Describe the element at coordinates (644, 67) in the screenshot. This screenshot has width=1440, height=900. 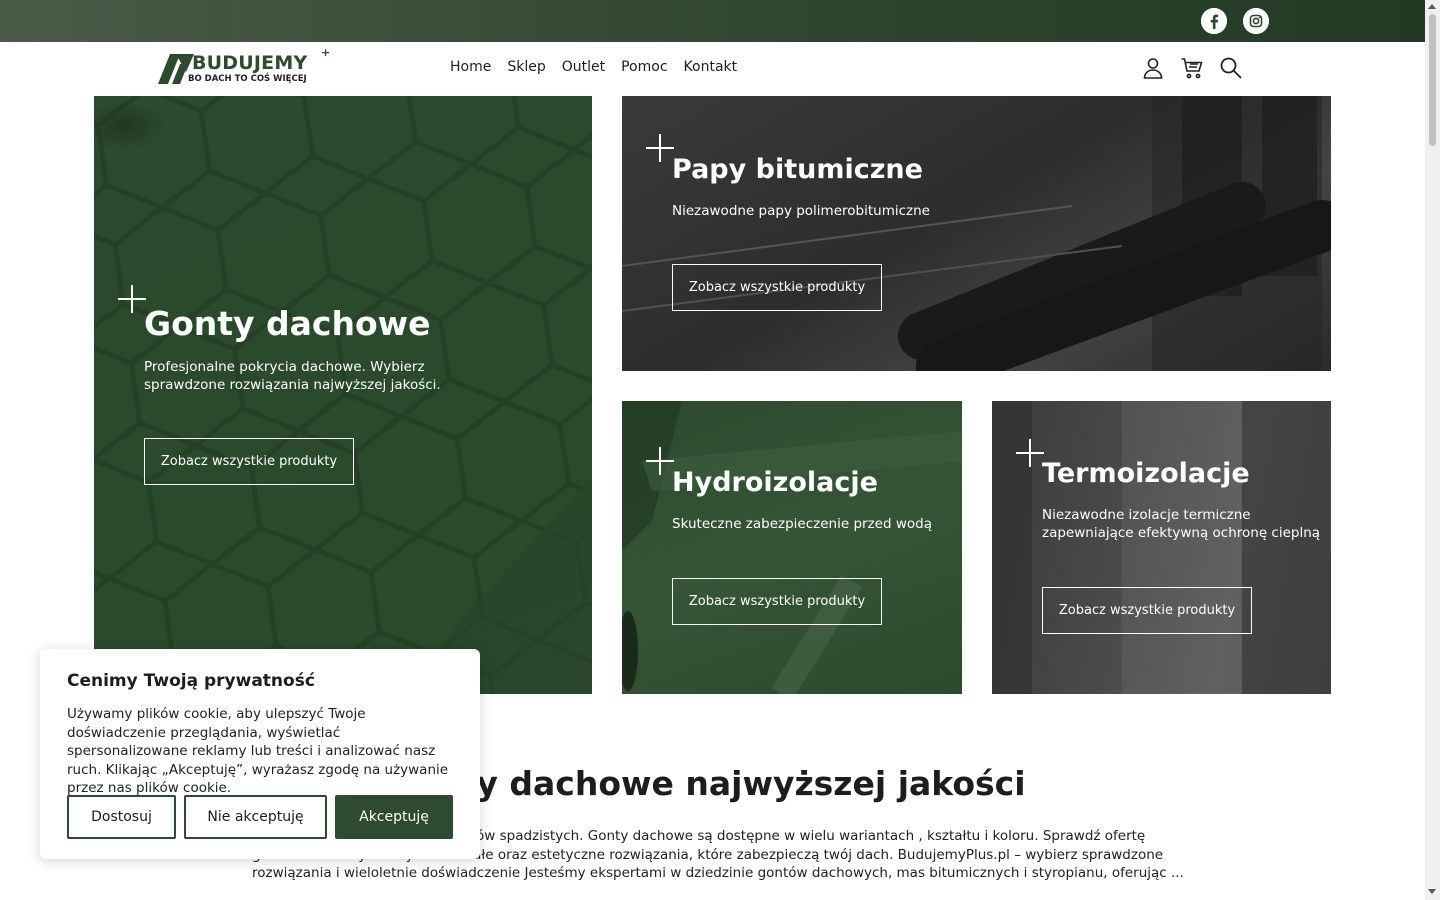
I see `nav-pomoc: Pomoc` at that location.